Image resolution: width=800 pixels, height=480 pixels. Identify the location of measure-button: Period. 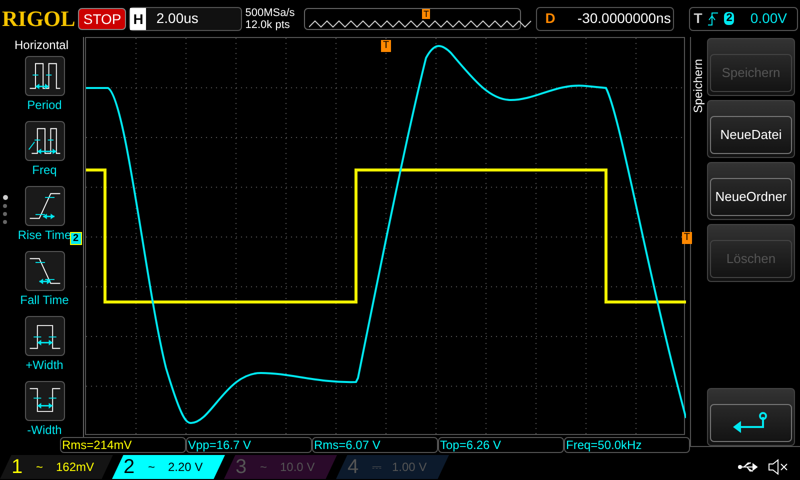
(44, 88).